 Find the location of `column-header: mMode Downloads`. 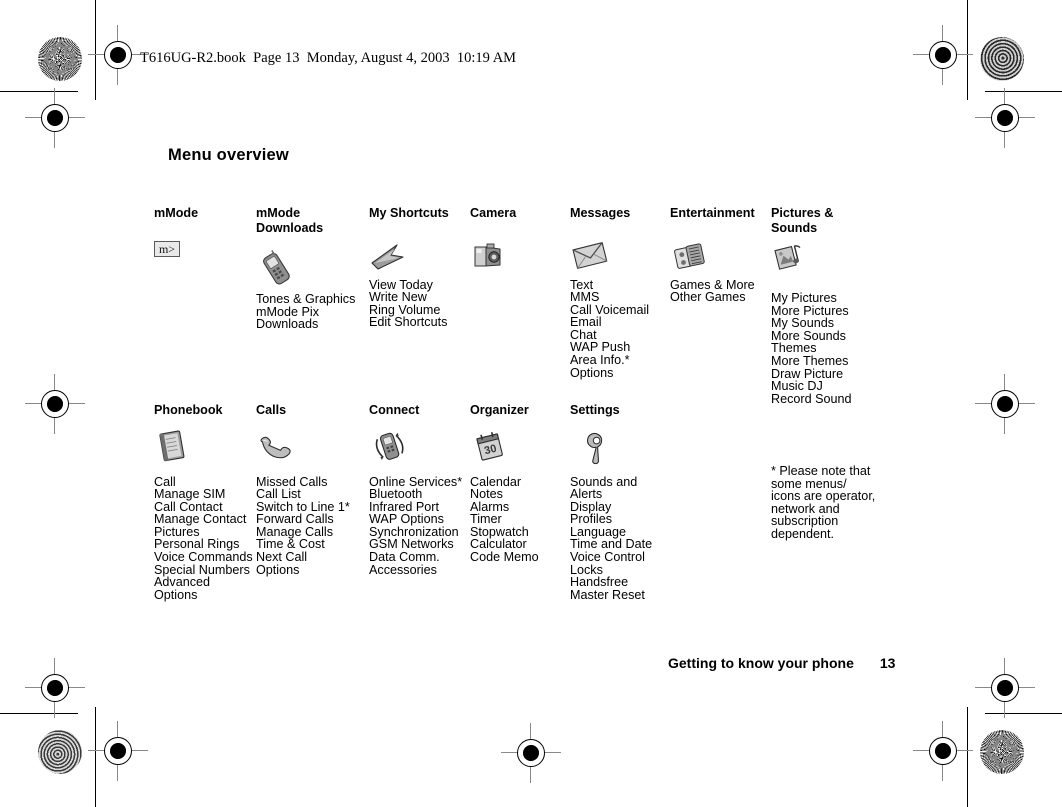

column-header: mMode Downloads is located at coordinates (290, 220).